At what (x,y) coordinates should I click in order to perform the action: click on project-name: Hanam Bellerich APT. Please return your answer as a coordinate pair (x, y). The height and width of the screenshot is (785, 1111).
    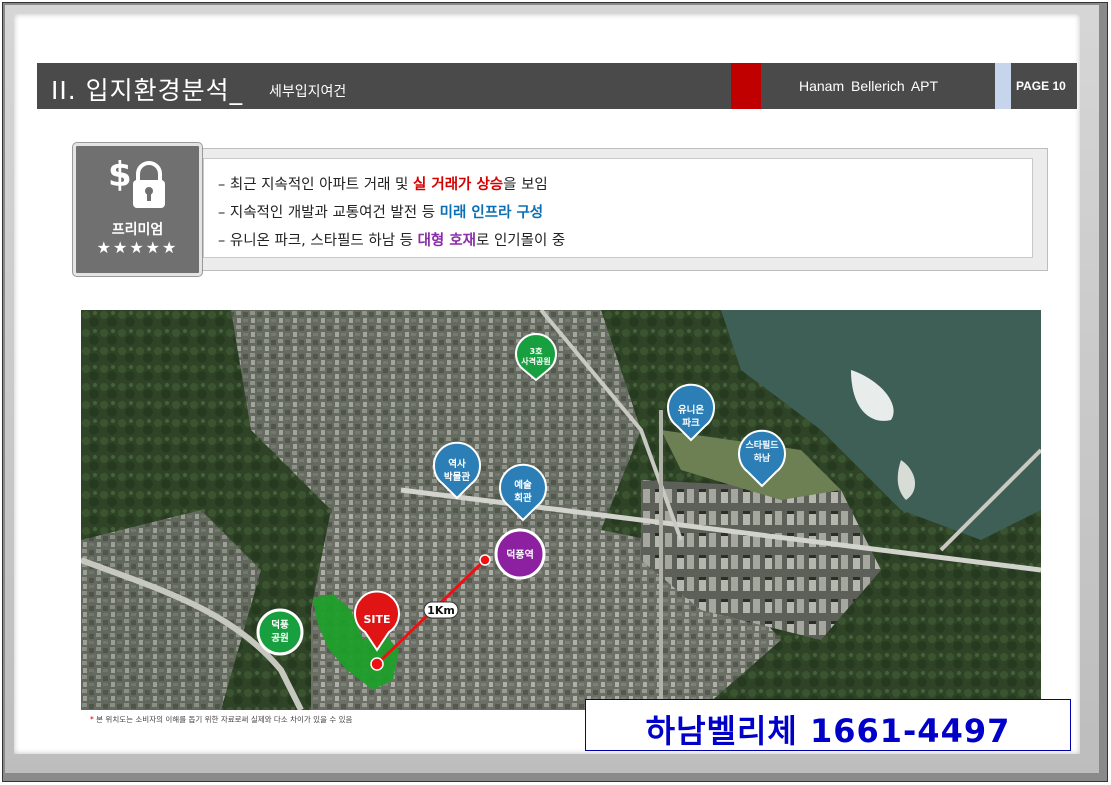
    Looking at the image, I should click on (869, 86).